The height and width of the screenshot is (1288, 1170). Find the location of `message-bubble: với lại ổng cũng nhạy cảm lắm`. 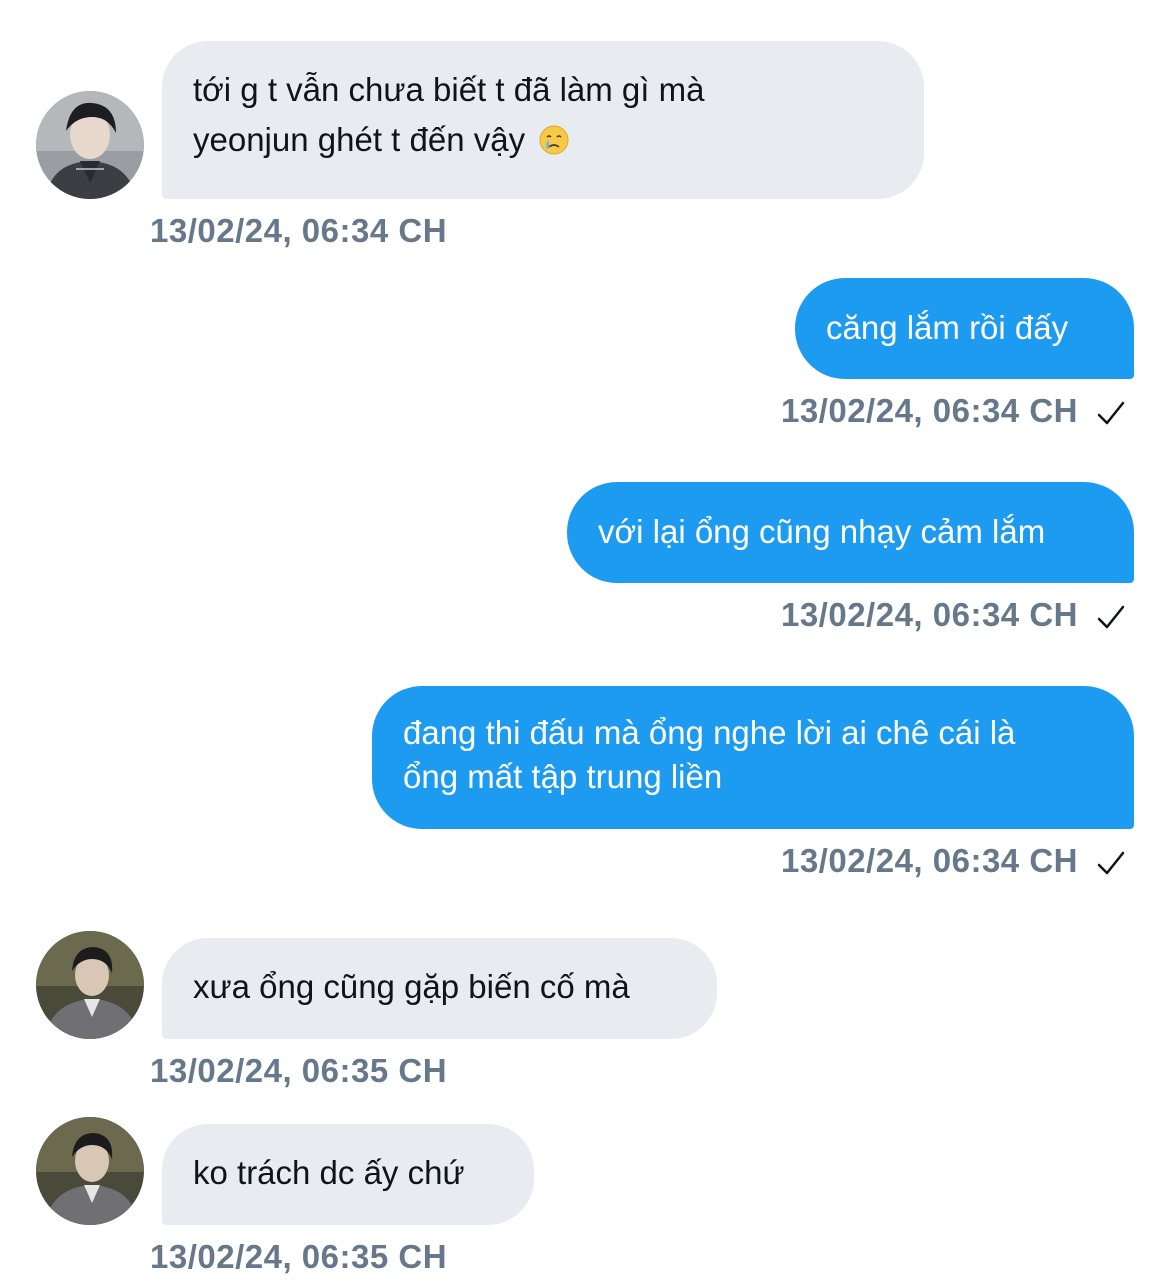

message-bubble: với lại ổng cũng nhạy cảm lắm is located at coordinates (850, 532).